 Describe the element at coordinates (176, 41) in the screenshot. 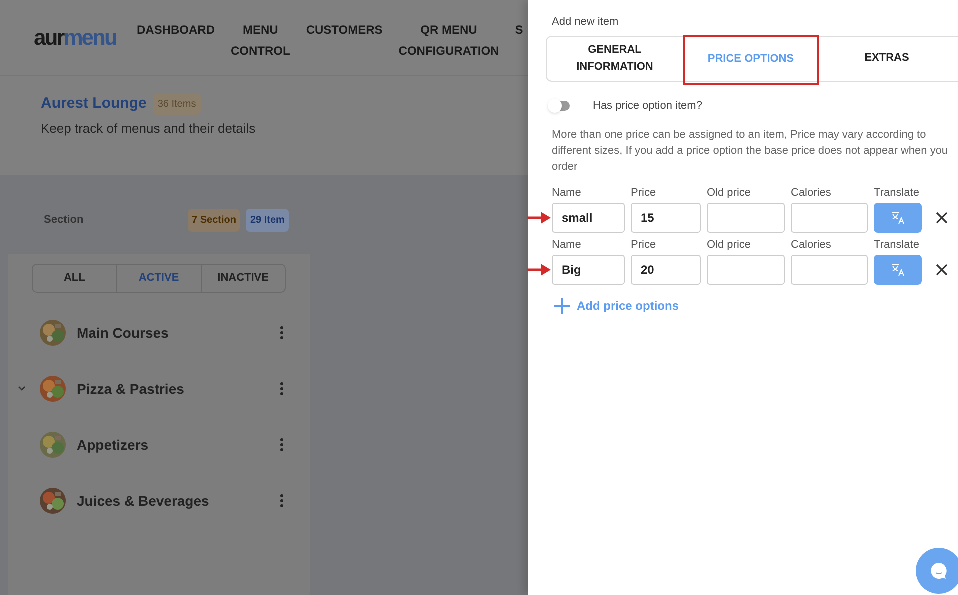

I see `nav-link: DASHBOARD` at that location.